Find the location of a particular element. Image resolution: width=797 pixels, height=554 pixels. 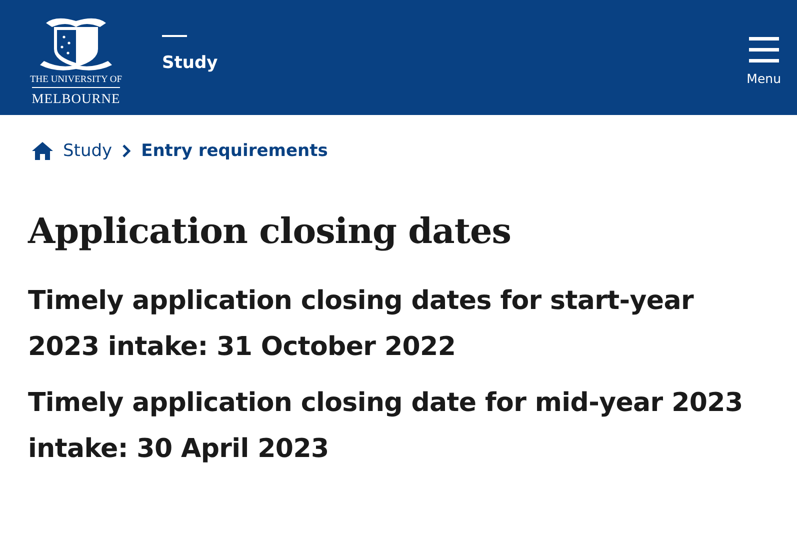

menu-icon is located at coordinates (763, 50).